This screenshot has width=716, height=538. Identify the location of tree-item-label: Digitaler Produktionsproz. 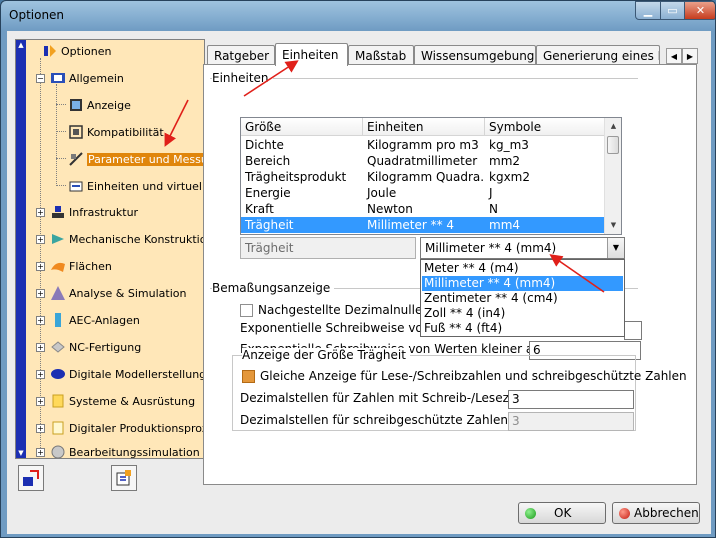
(137, 428).